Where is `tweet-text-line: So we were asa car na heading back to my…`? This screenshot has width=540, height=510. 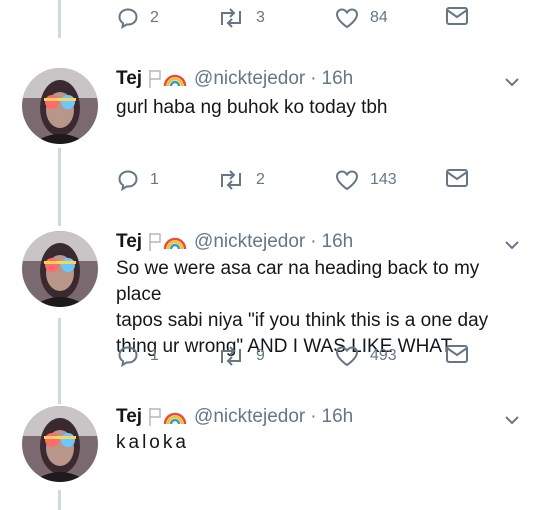 tweet-text-line: So we were asa car na heading back to my… is located at coordinates (298, 281).